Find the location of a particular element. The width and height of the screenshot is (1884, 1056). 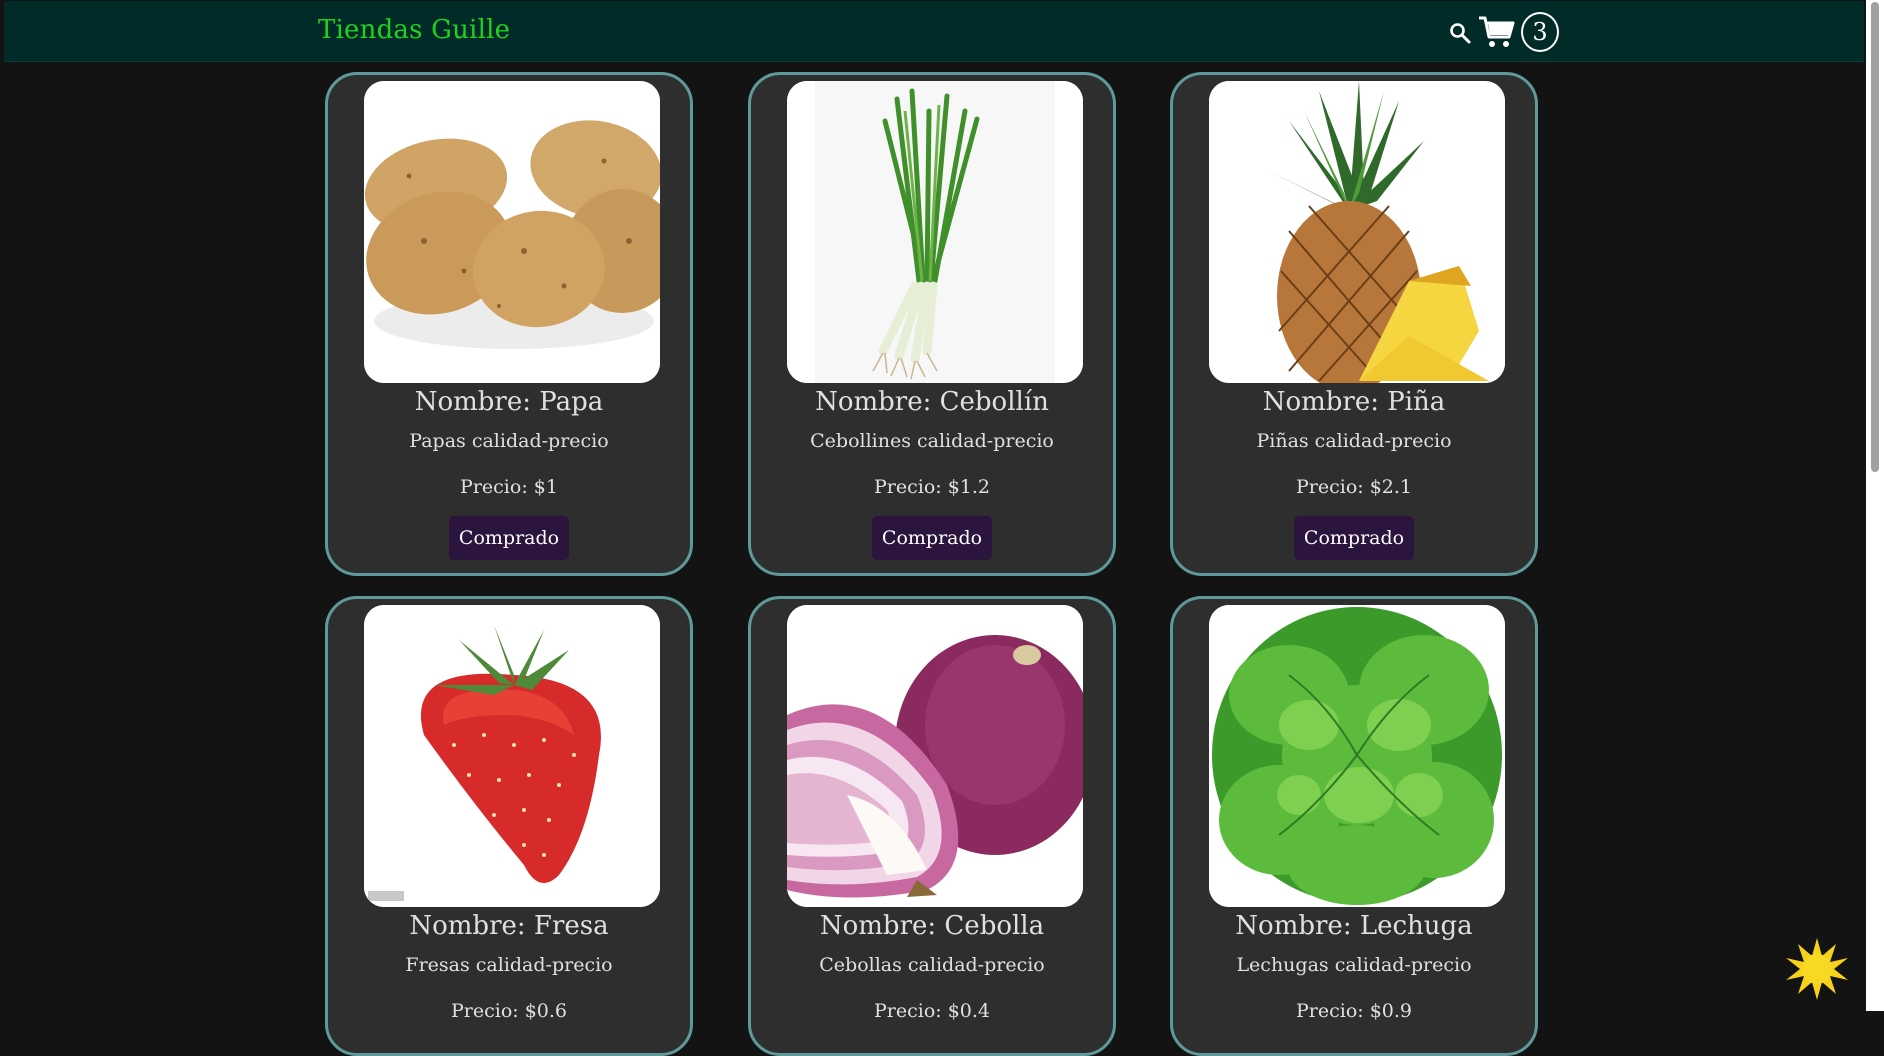

product-image-papa is located at coordinates (512, 232).